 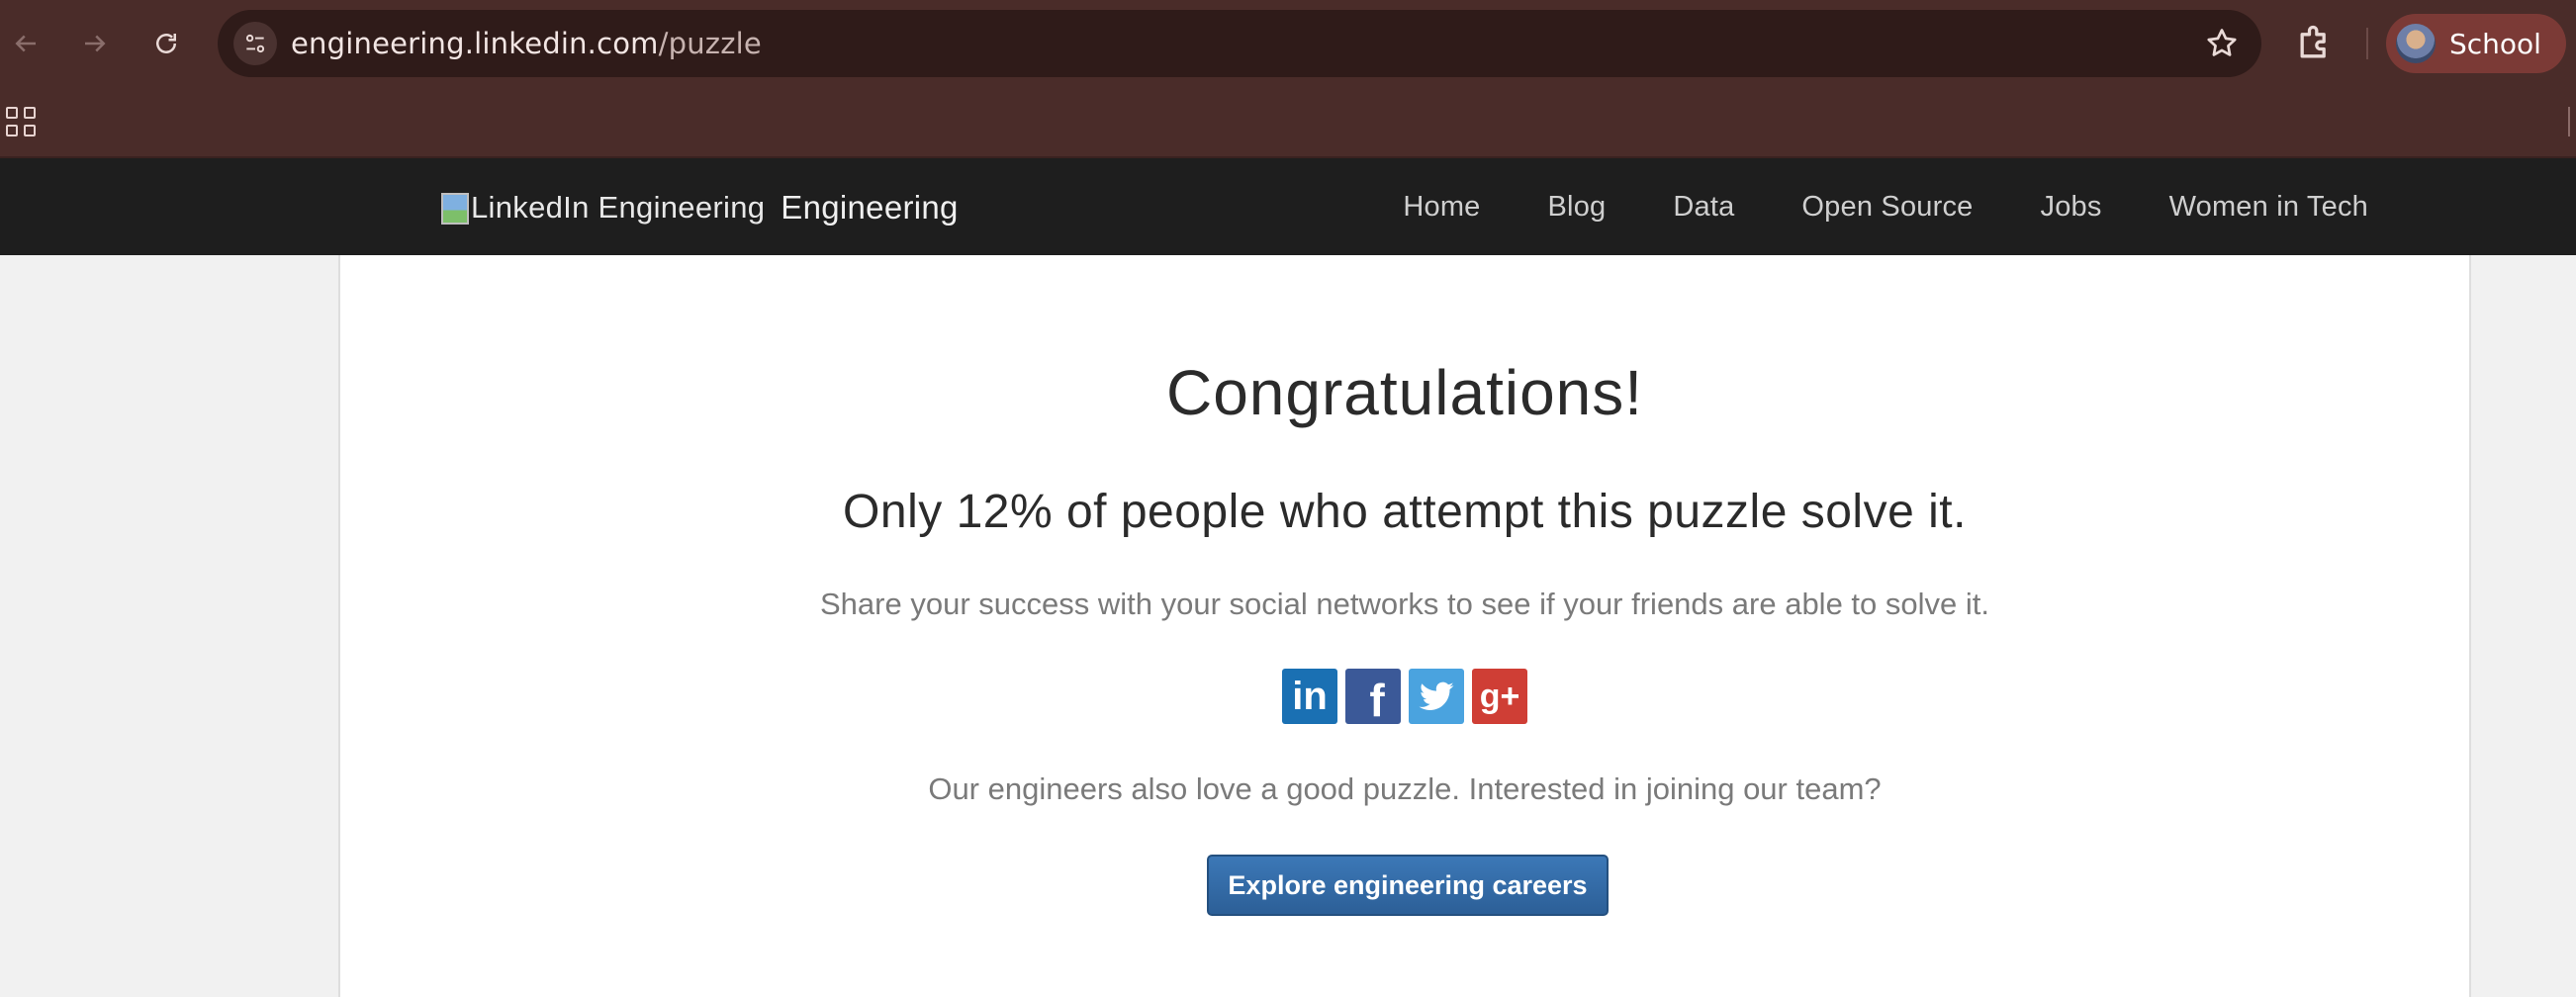 What do you see at coordinates (21, 122) in the screenshot?
I see `apps-grid-icon` at bounding box center [21, 122].